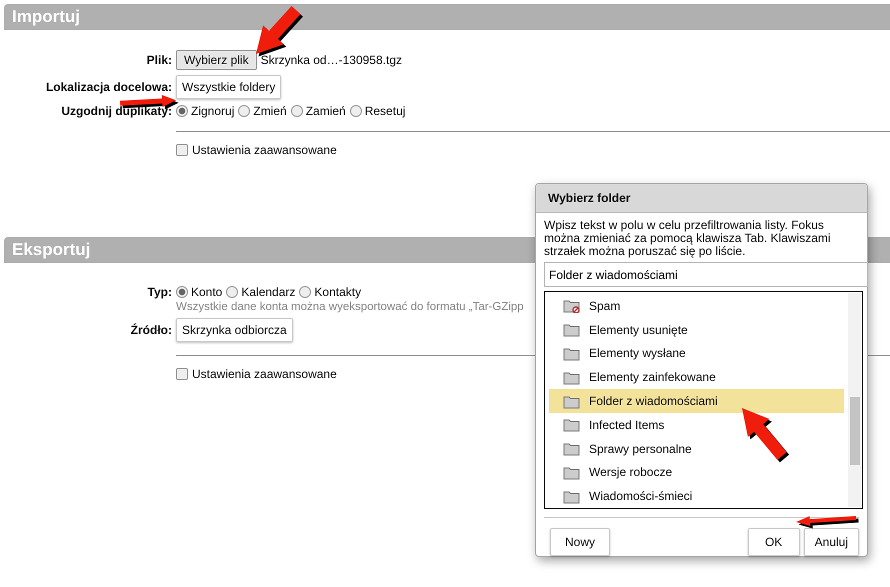 The height and width of the screenshot is (587, 890). What do you see at coordinates (580, 542) in the screenshot?
I see `dialog-button: Nowy` at bounding box center [580, 542].